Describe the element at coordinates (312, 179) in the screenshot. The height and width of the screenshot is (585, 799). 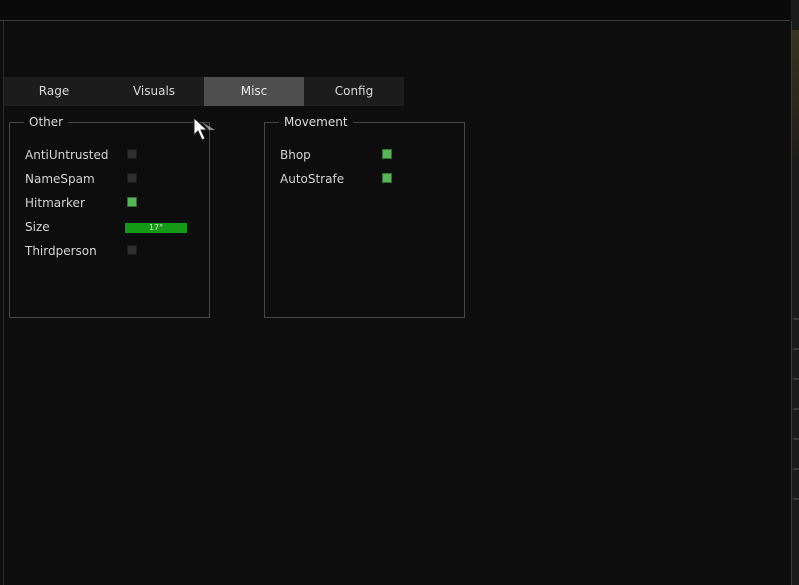
I see `option-label: AutoStrafe` at that location.